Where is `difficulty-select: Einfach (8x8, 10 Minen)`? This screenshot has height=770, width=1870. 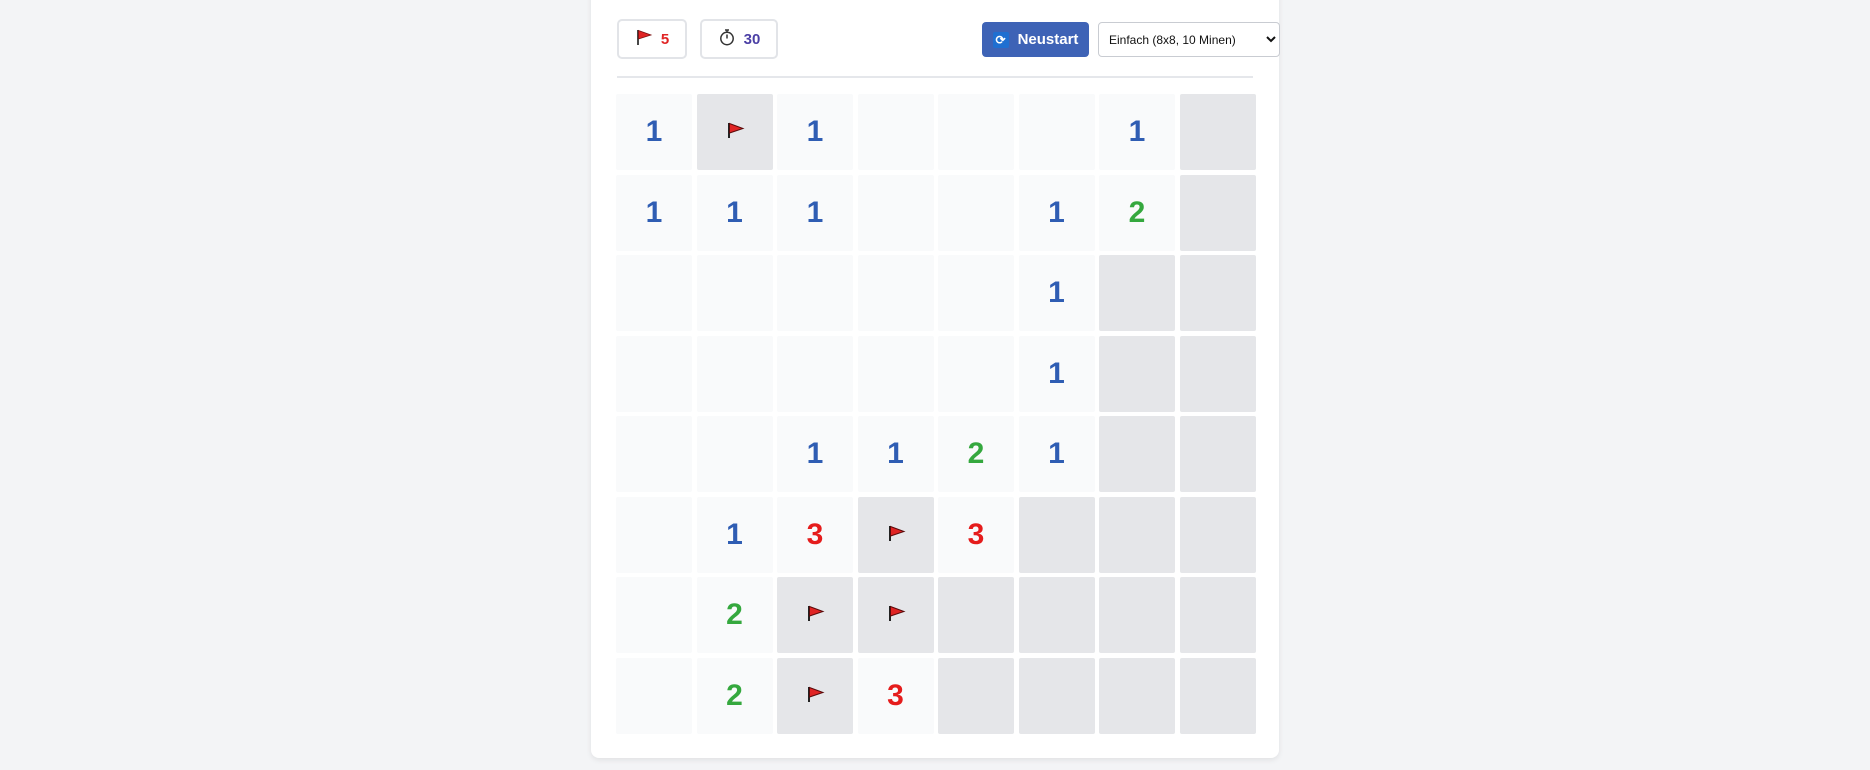 difficulty-select: Einfach (8x8, 10 Minen) is located at coordinates (1189, 39).